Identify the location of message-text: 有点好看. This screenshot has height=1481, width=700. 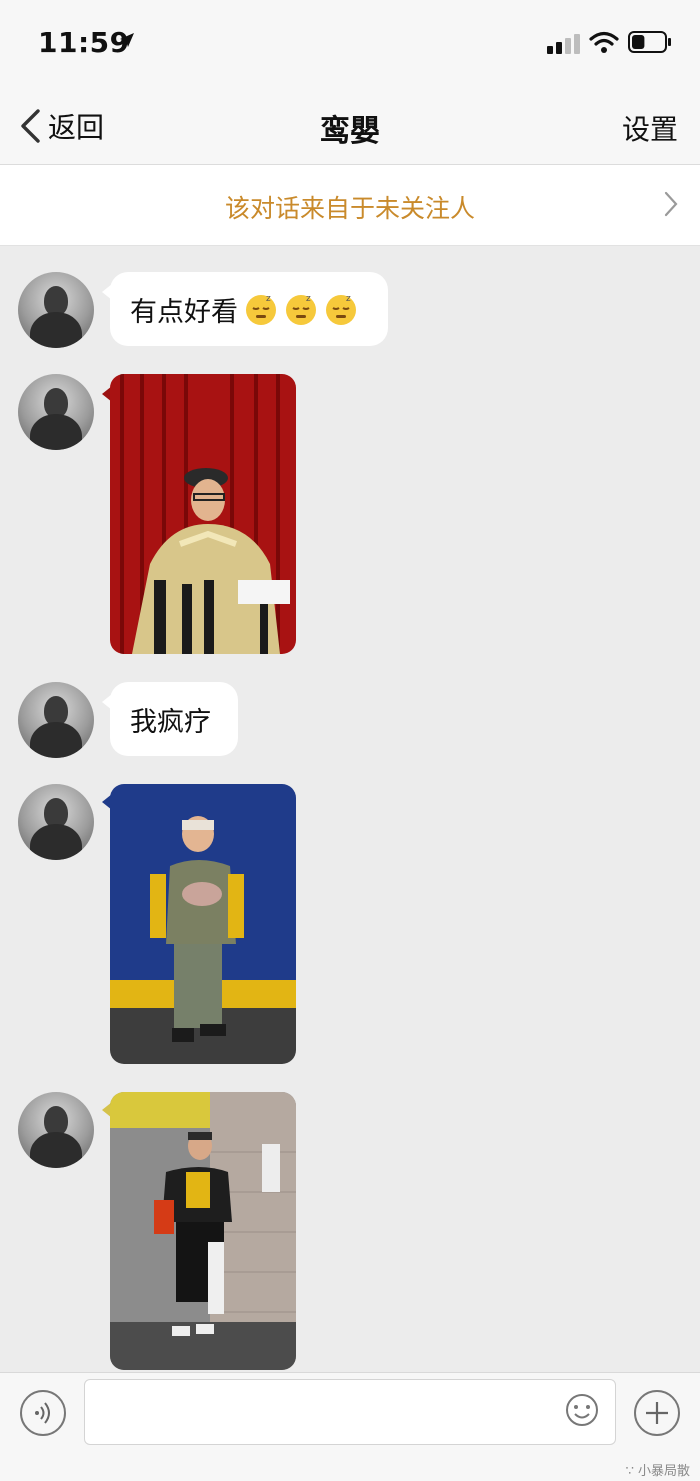
(184, 312).